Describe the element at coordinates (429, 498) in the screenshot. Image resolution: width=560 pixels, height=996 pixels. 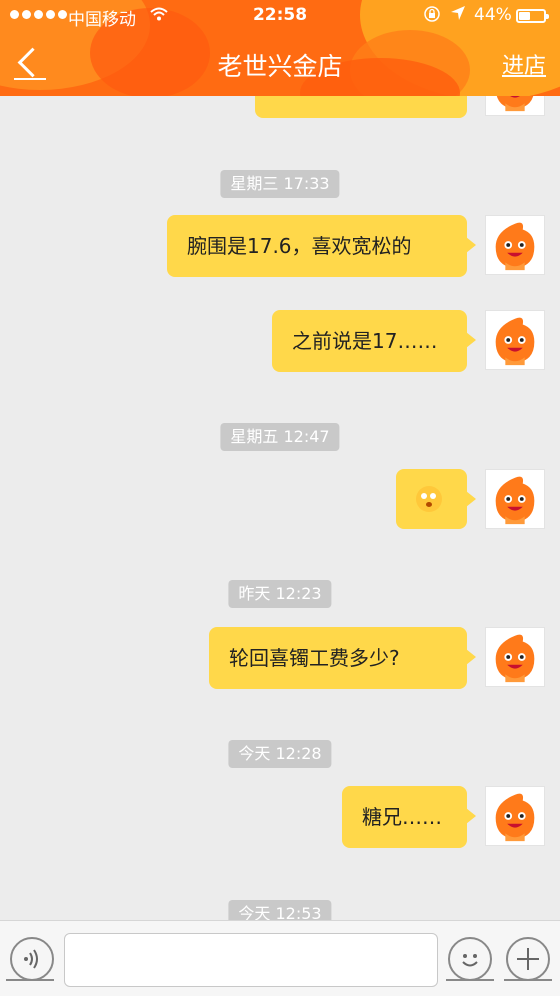
I see `thinking-face-icon` at that location.